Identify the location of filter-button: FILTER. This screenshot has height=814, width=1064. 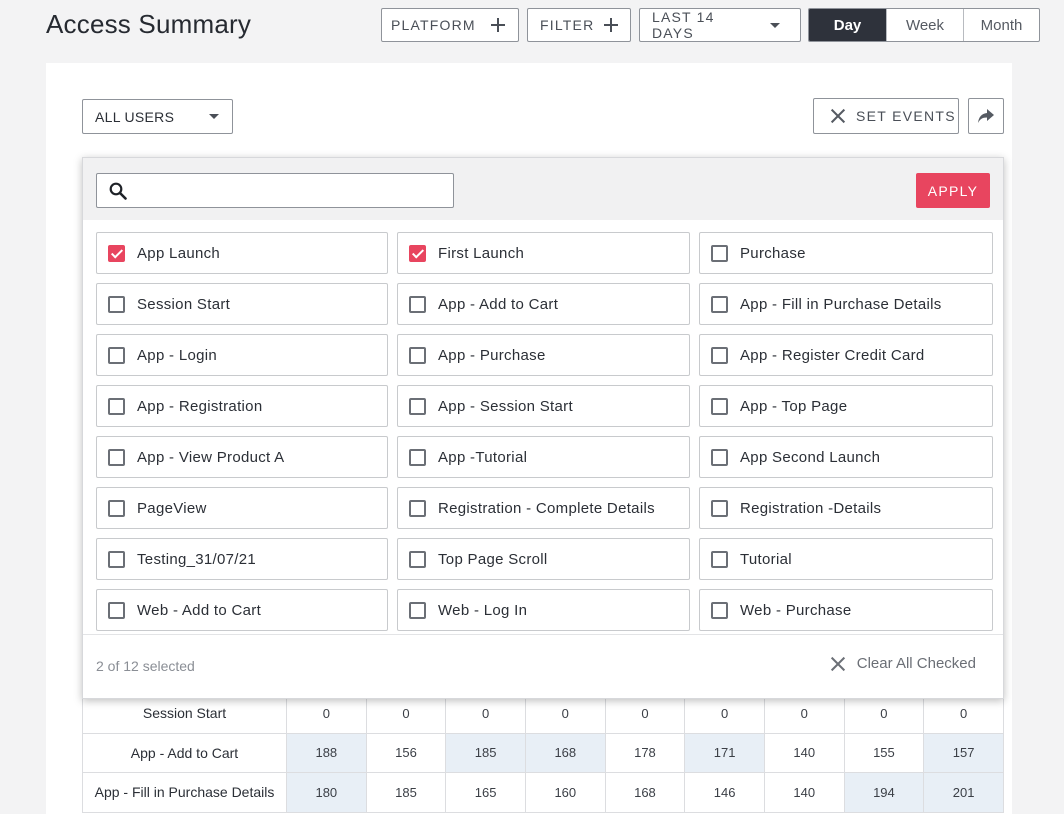
(579, 25).